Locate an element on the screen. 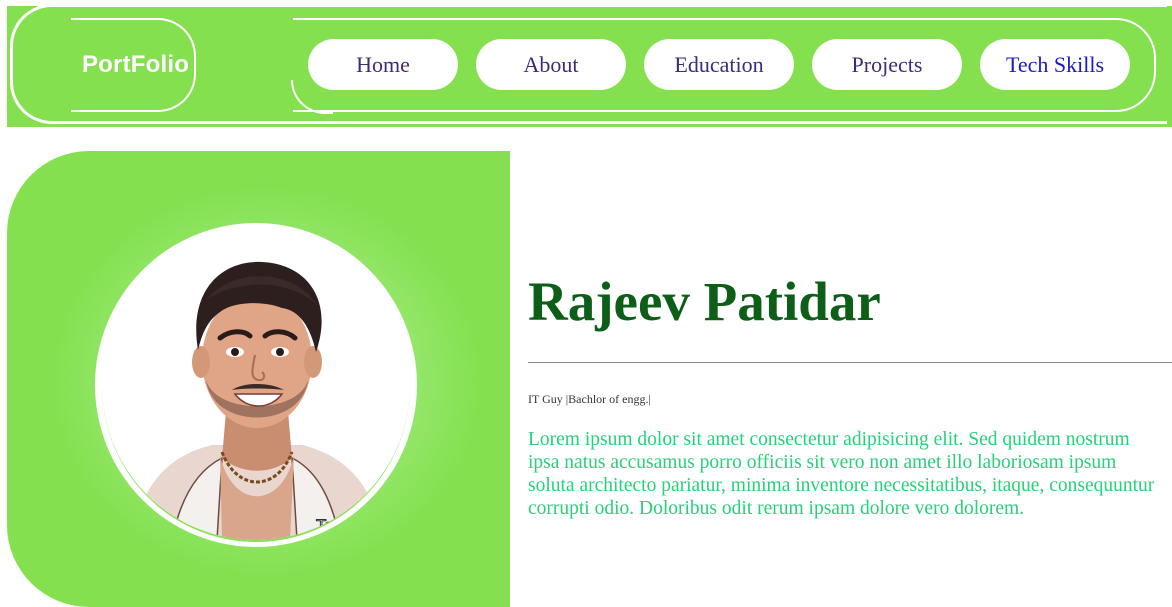  logo: PortFolio is located at coordinates (133, 65).